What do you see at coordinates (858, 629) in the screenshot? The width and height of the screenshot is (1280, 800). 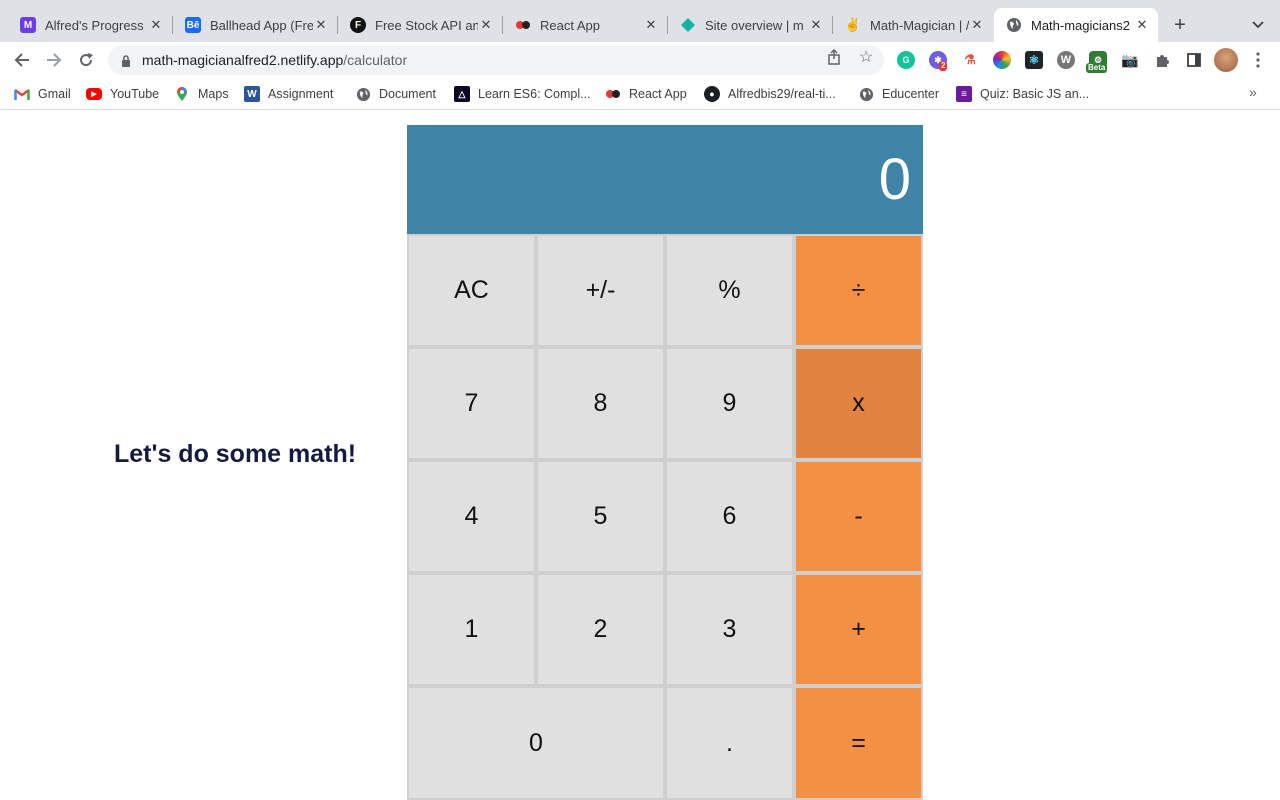 I see `key-add: +` at bounding box center [858, 629].